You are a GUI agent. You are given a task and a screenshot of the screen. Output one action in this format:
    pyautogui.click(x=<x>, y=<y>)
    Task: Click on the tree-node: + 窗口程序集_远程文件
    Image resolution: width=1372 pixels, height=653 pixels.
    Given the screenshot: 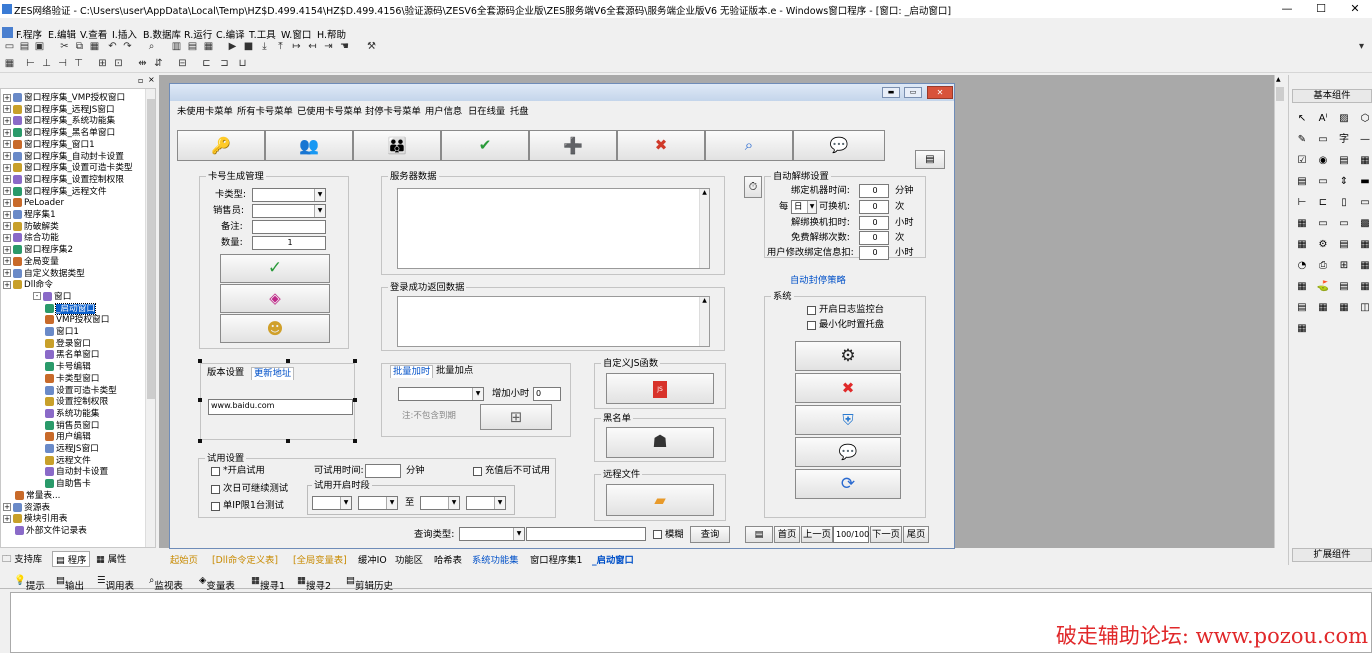 What is the action you would take?
    pyautogui.click(x=55, y=192)
    